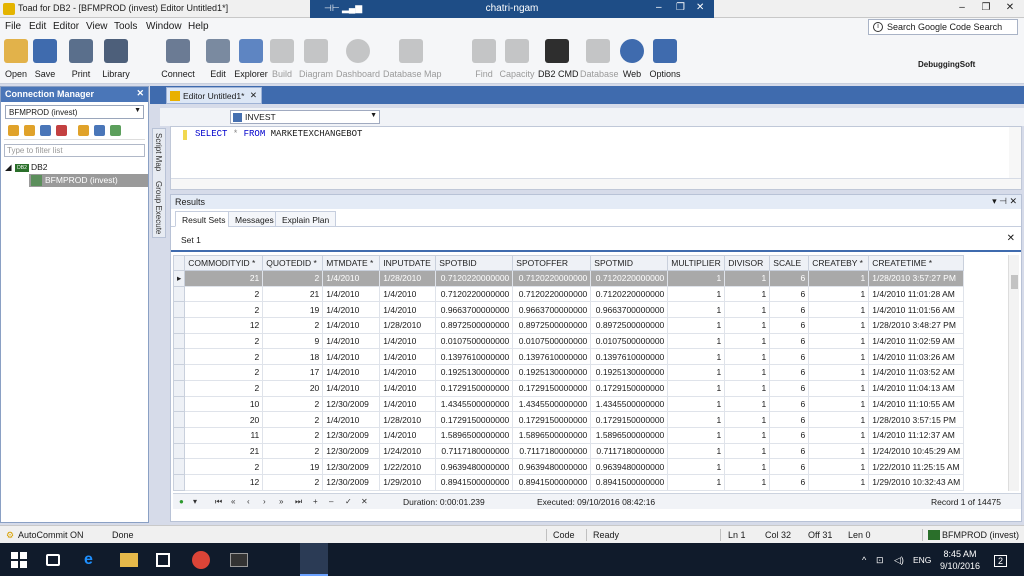 This screenshot has height=576, width=1024. Describe the element at coordinates (474, 294) in the screenshot. I see `table-cell: 0.7120220000000` at that location.